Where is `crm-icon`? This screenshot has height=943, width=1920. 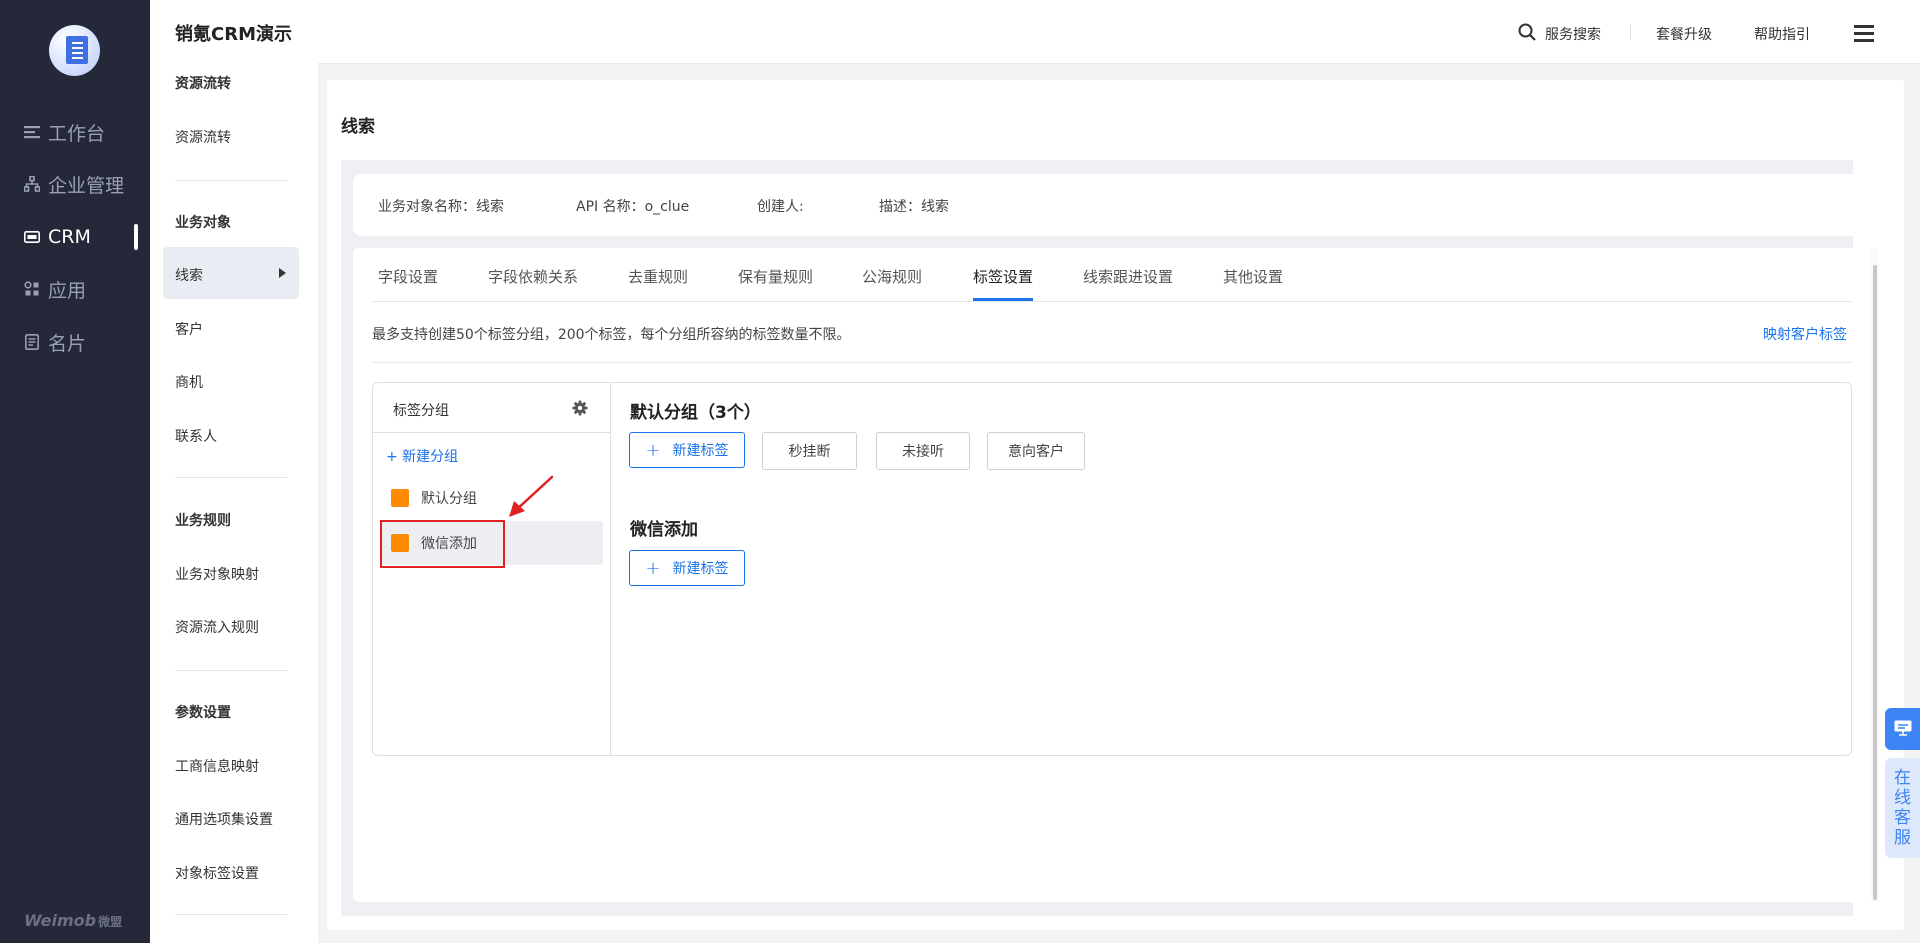
crm-icon is located at coordinates (32, 237).